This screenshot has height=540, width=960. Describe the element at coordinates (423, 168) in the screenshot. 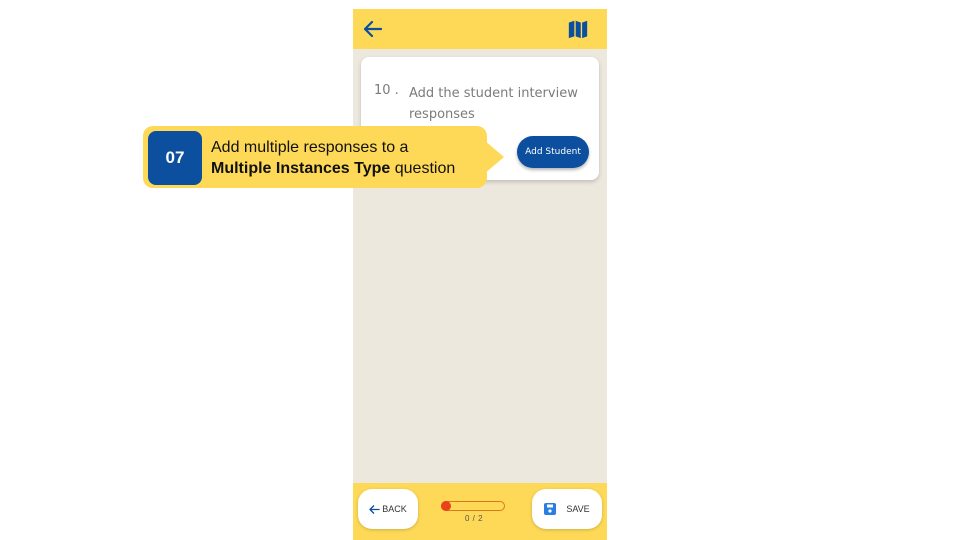

I see `tutorial-text-suffix: question` at that location.